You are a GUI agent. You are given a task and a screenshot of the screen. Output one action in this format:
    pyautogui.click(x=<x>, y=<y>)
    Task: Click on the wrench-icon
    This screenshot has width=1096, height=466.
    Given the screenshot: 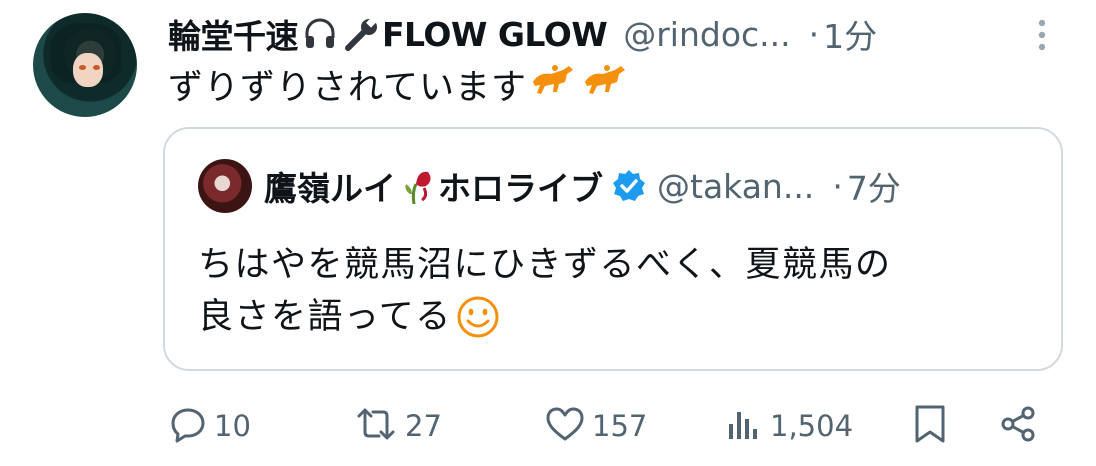 What is the action you would take?
    pyautogui.click(x=362, y=34)
    